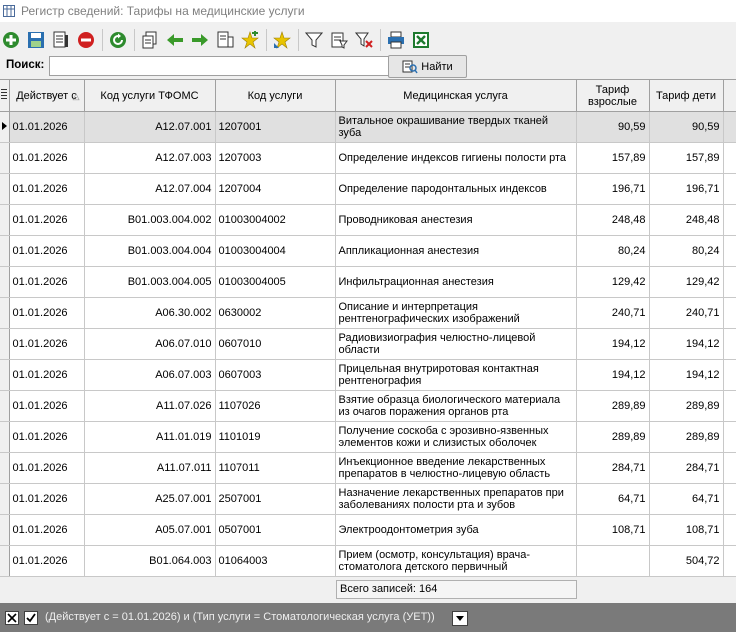 The height and width of the screenshot is (632, 736). I want to click on cell-service-name: Проводниковая анестезия, so click(456, 220).